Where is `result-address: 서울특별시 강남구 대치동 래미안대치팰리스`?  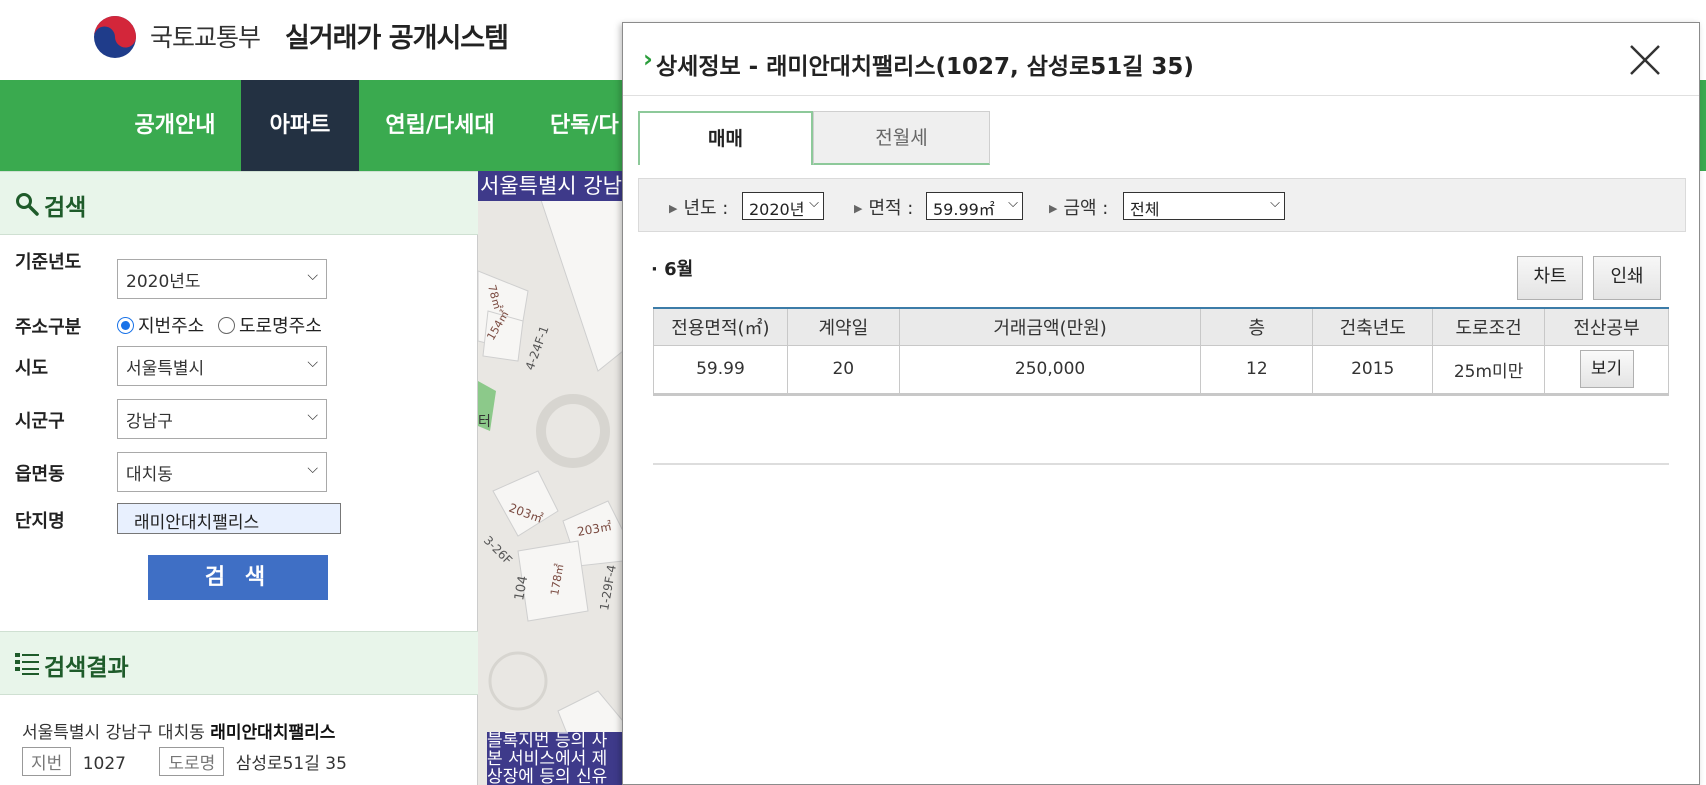
result-address: 서울특별시 강남구 대치동 래미안대치팰리스 is located at coordinates (178, 730).